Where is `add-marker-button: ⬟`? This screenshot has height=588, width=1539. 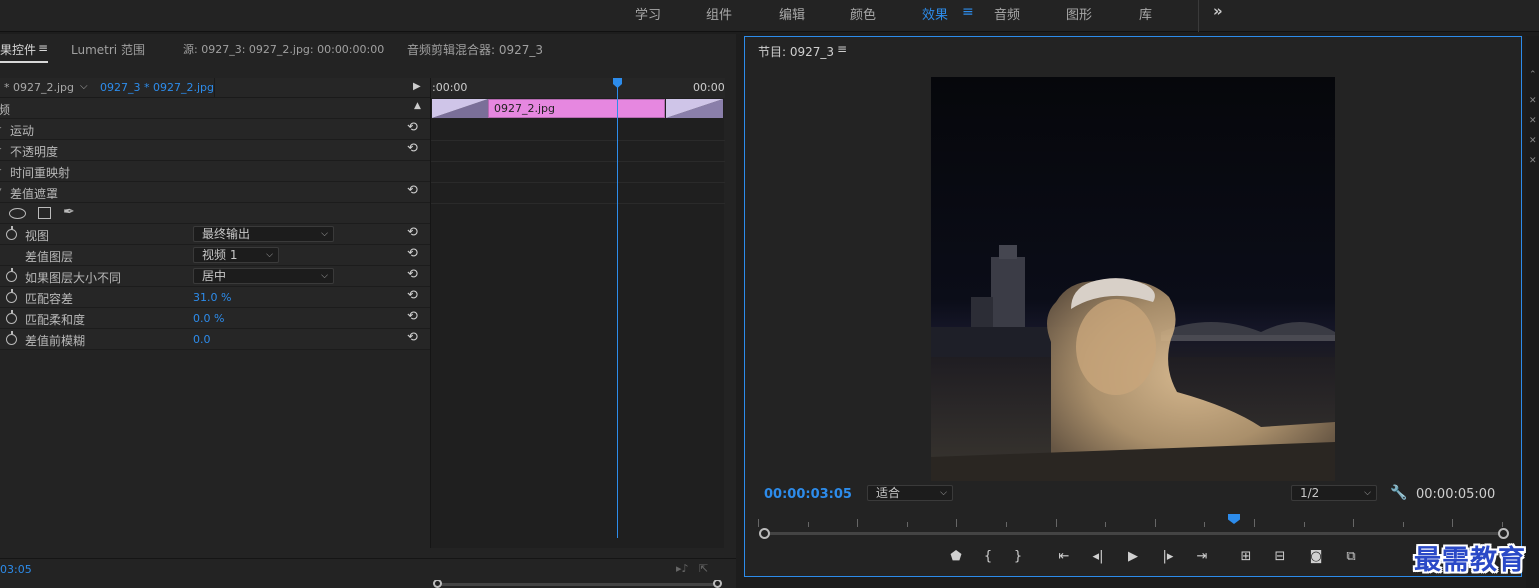 add-marker-button: ⬟ is located at coordinates (956, 556).